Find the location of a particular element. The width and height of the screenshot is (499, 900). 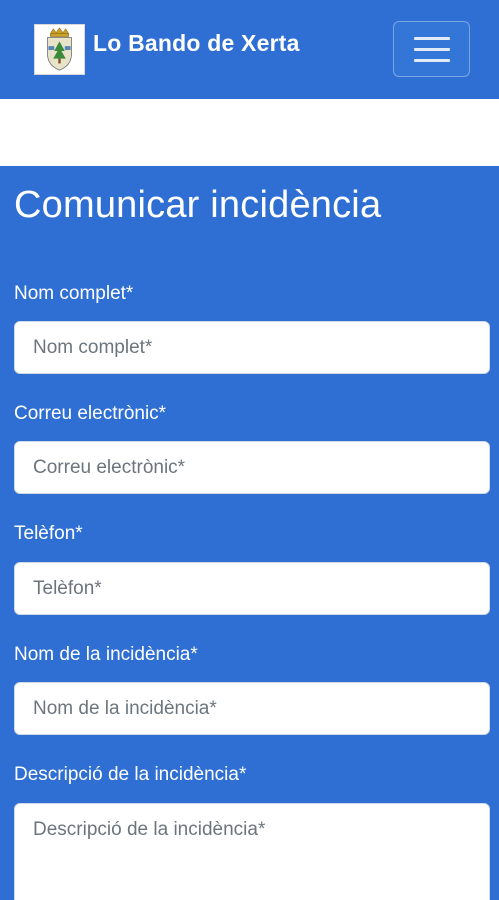

email-input is located at coordinates (252, 467).